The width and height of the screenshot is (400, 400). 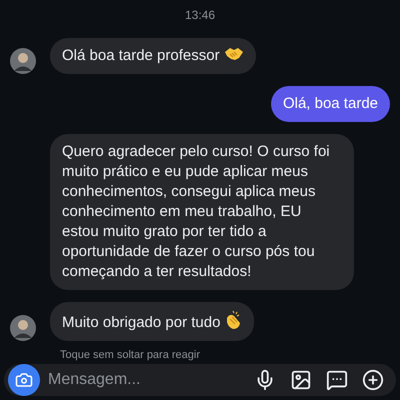 I want to click on chat-bubble-icon, so click(x=337, y=379).